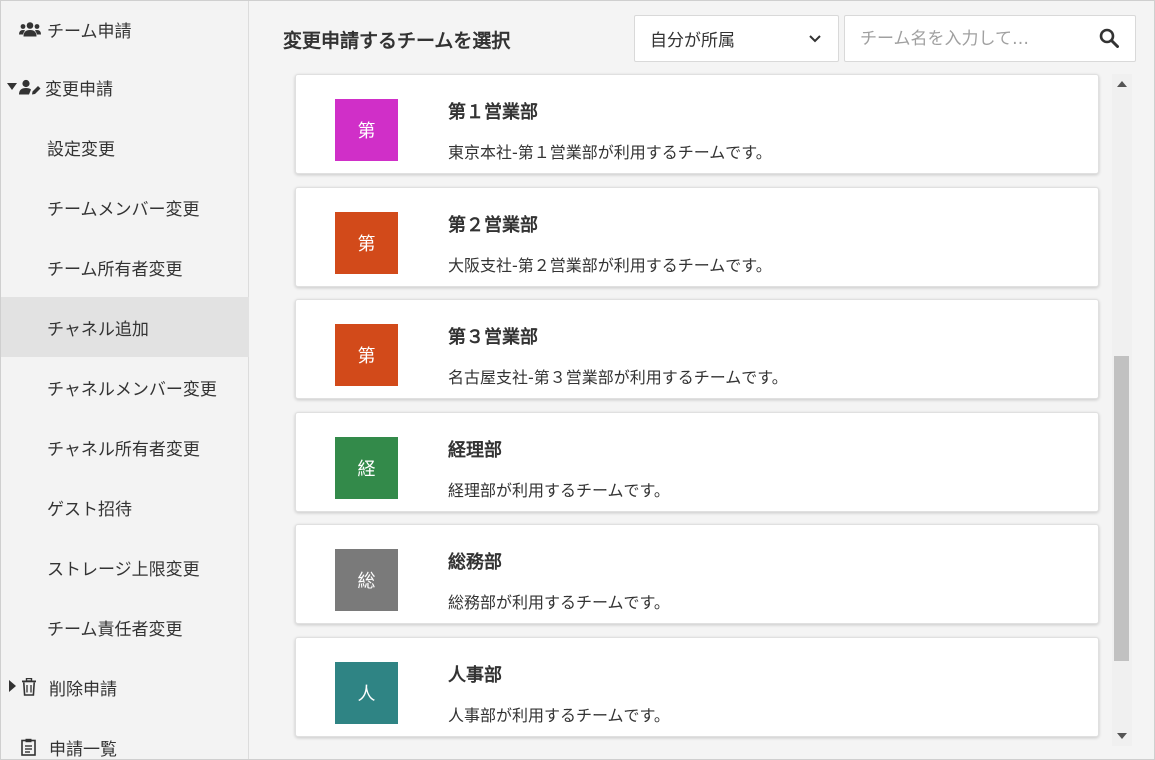 The width and height of the screenshot is (1155, 760). What do you see at coordinates (815, 40) in the screenshot?
I see `chevron-down-icon` at bounding box center [815, 40].